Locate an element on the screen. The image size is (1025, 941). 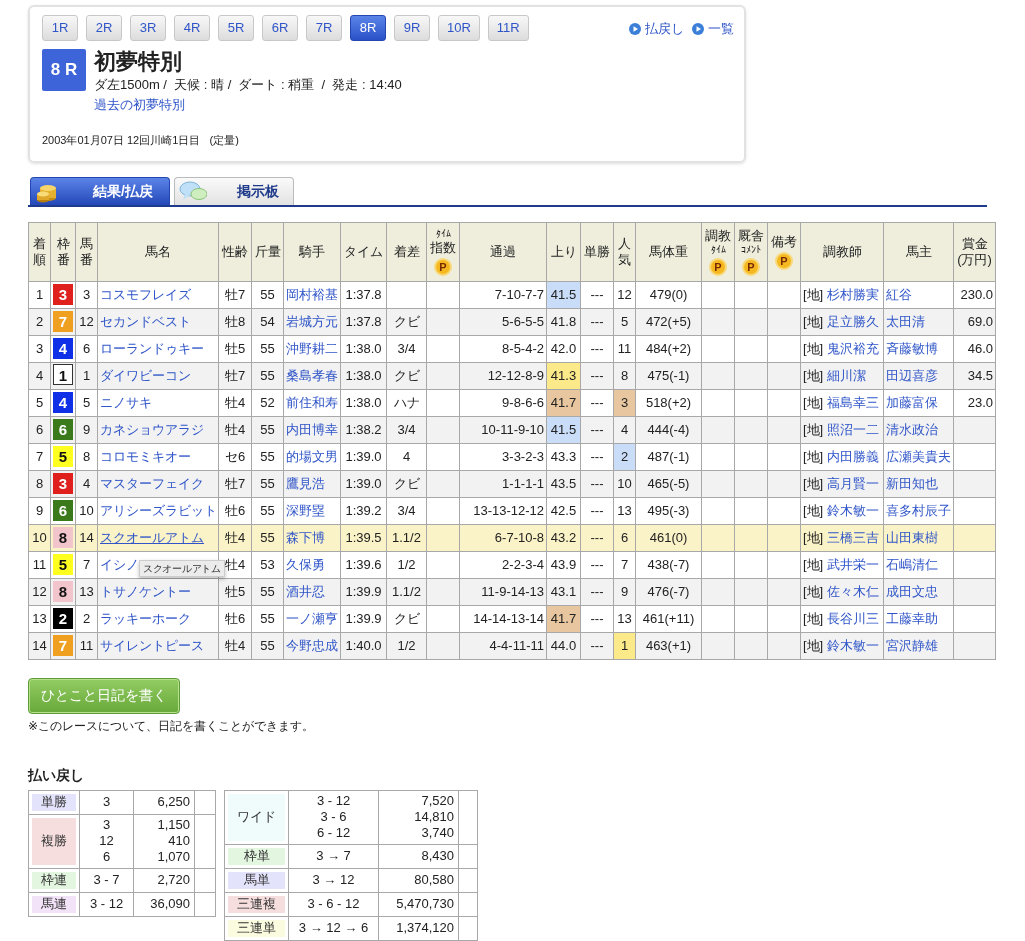
trainer-link: 照沼一二 is located at coordinates (852, 429).